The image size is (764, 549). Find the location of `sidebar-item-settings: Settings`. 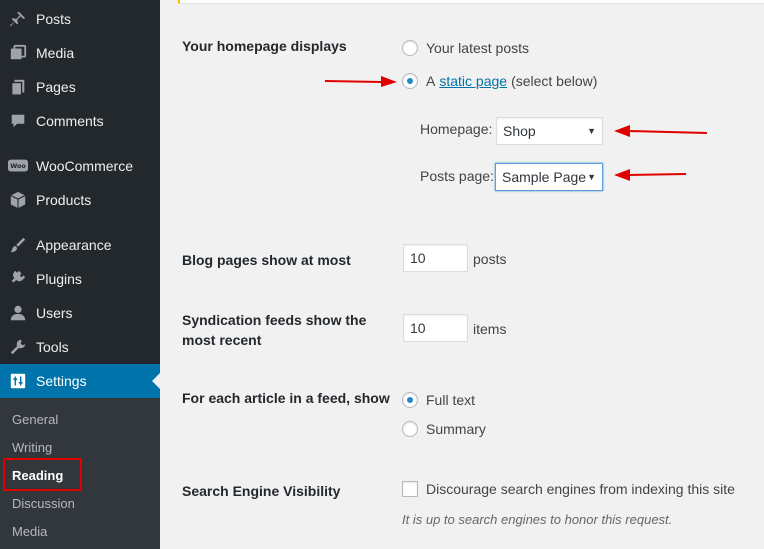

sidebar-item-settings: Settings is located at coordinates (80, 381).